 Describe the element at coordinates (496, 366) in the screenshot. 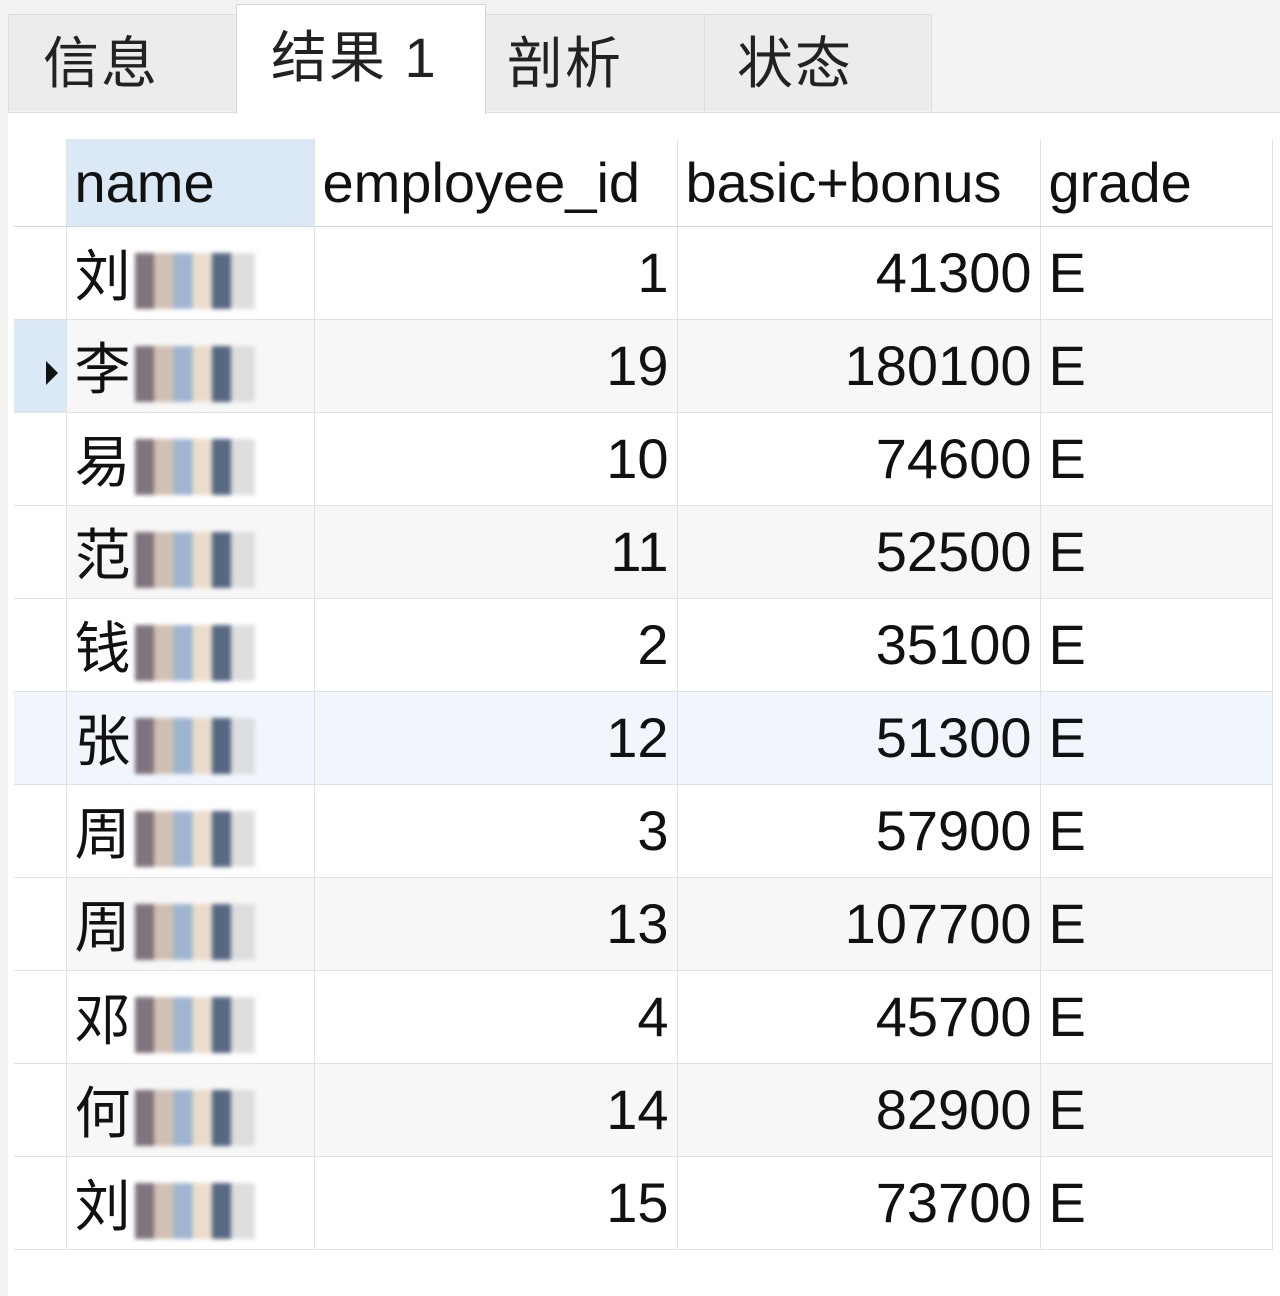

I see `cell-employee-id: 19` at that location.